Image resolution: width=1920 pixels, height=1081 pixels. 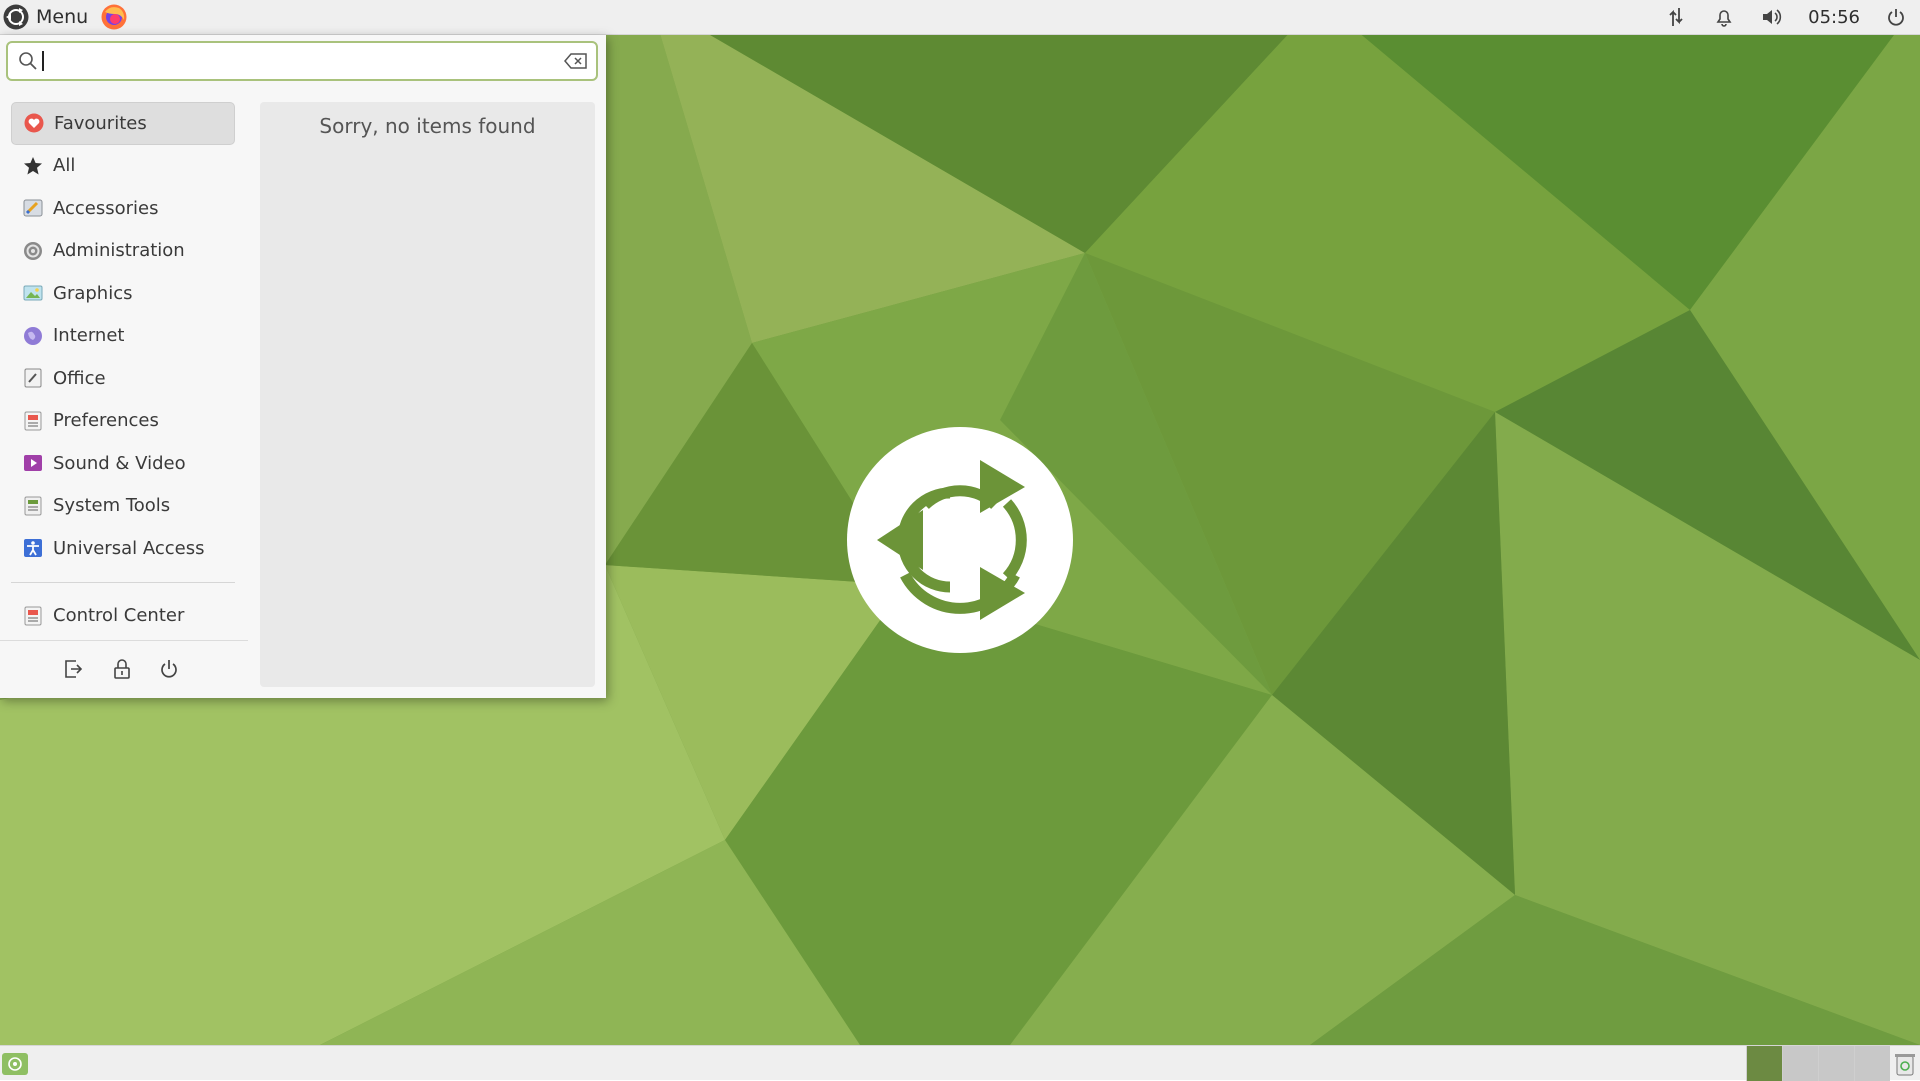 I want to click on category-label: Universal Access, so click(x=129, y=548).